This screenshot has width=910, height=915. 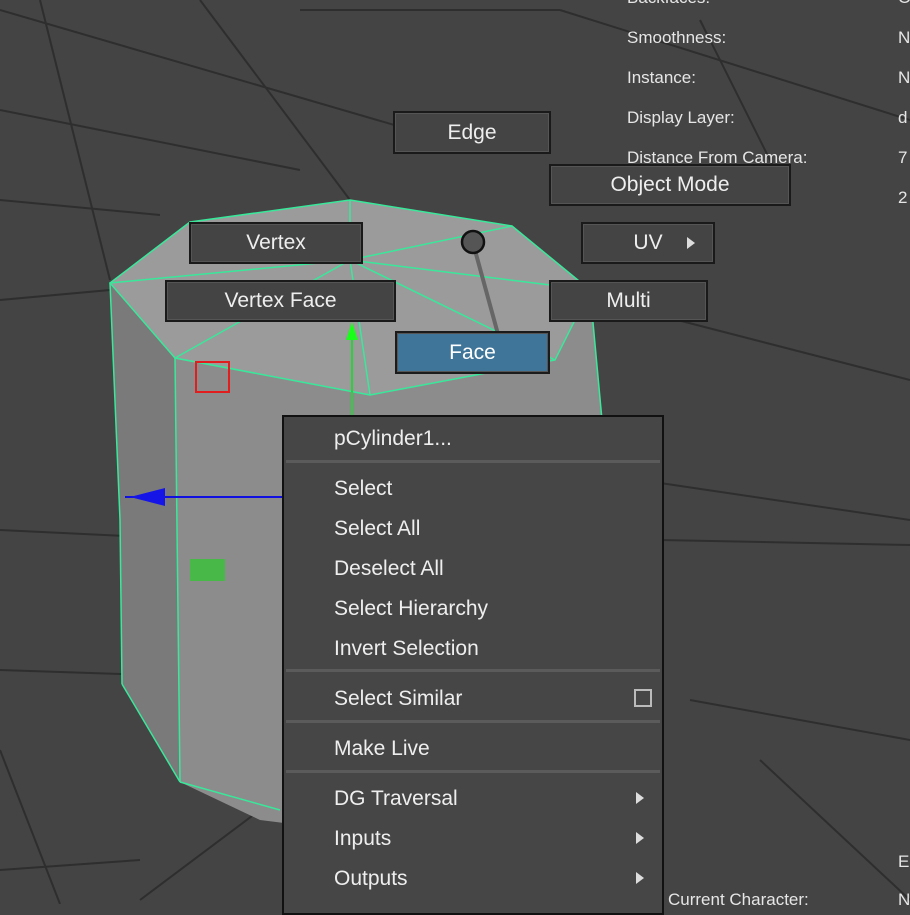 I want to click on edge-button: Edge, so click(x=472, y=132).